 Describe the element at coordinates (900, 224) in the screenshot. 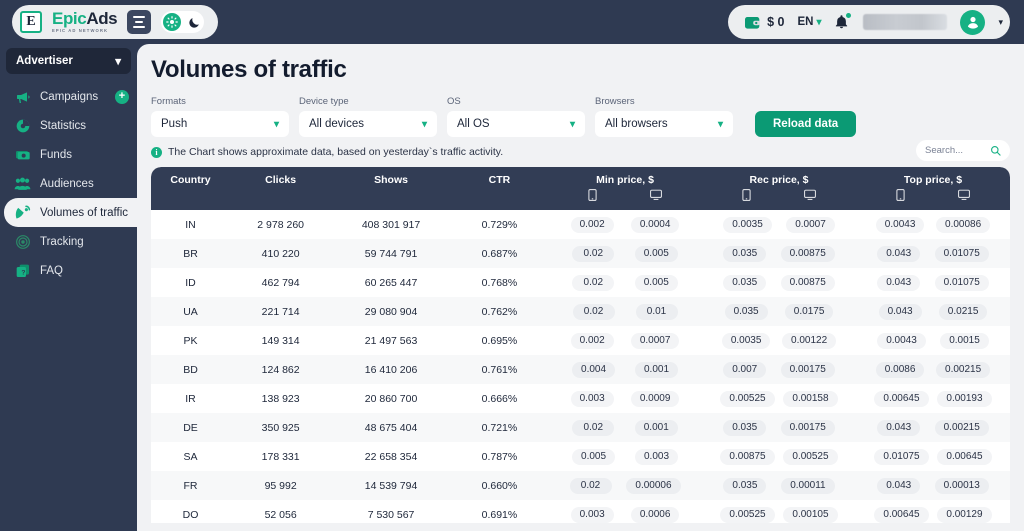

I see `top-price-mobile: 0.0043` at that location.